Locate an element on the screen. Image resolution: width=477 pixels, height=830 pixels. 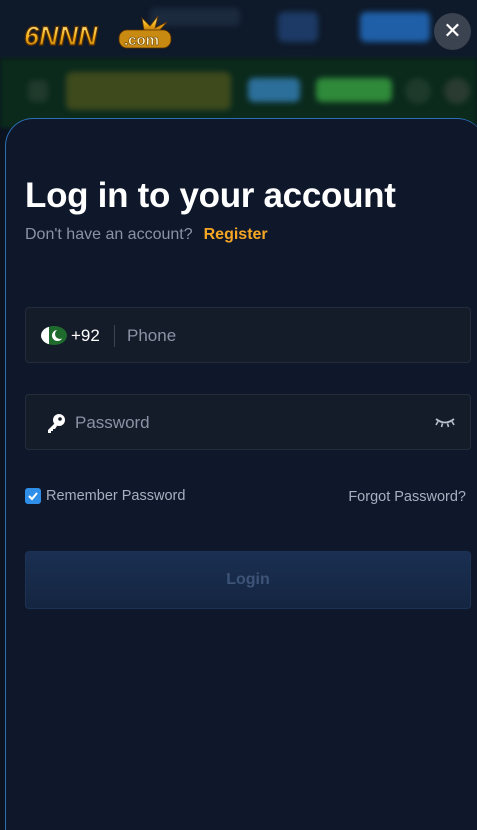
checkmark-icon is located at coordinates (33, 496).